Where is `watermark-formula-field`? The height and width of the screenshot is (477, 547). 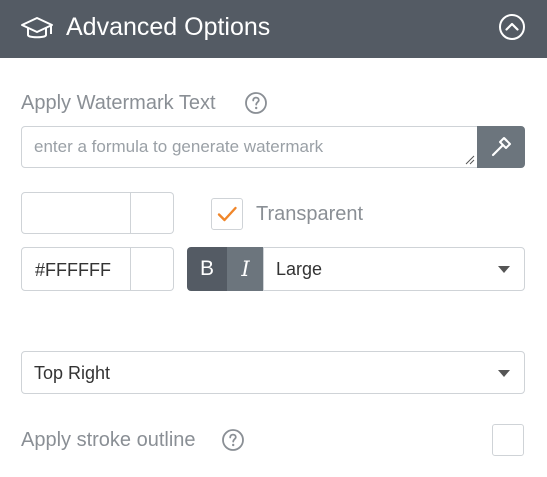
watermark-formula-field is located at coordinates (249, 147).